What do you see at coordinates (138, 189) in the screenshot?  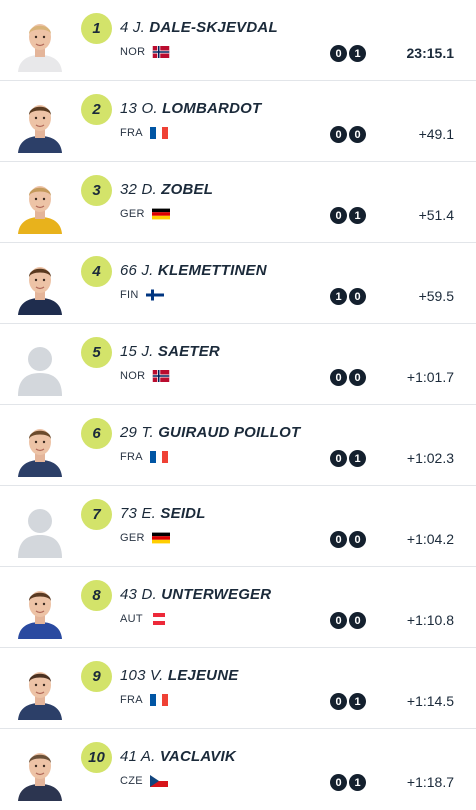 I see `athlete-bib-initial: 32 D.` at bounding box center [138, 189].